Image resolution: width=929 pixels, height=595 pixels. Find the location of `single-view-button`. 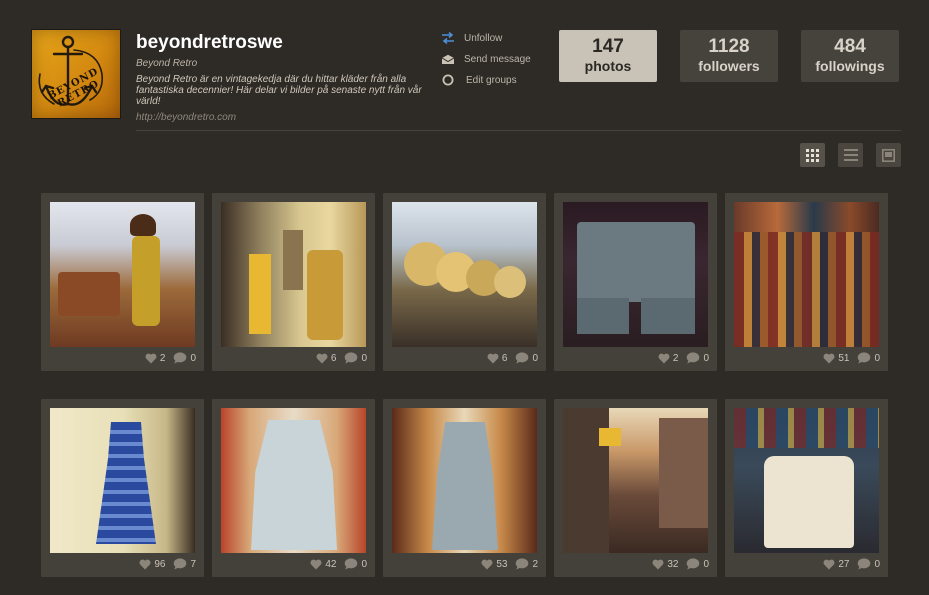

single-view-button is located at coordinates (888, 155).